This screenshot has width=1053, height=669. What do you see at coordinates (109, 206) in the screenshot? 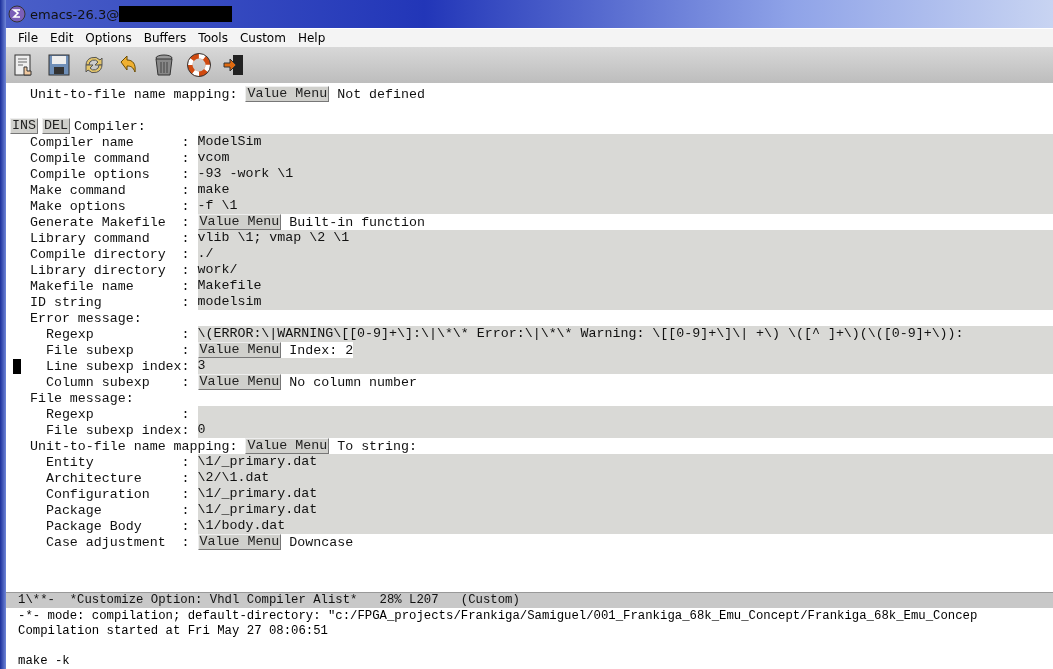
I see `field-label: Make options :` at bounding box center [109, 206].